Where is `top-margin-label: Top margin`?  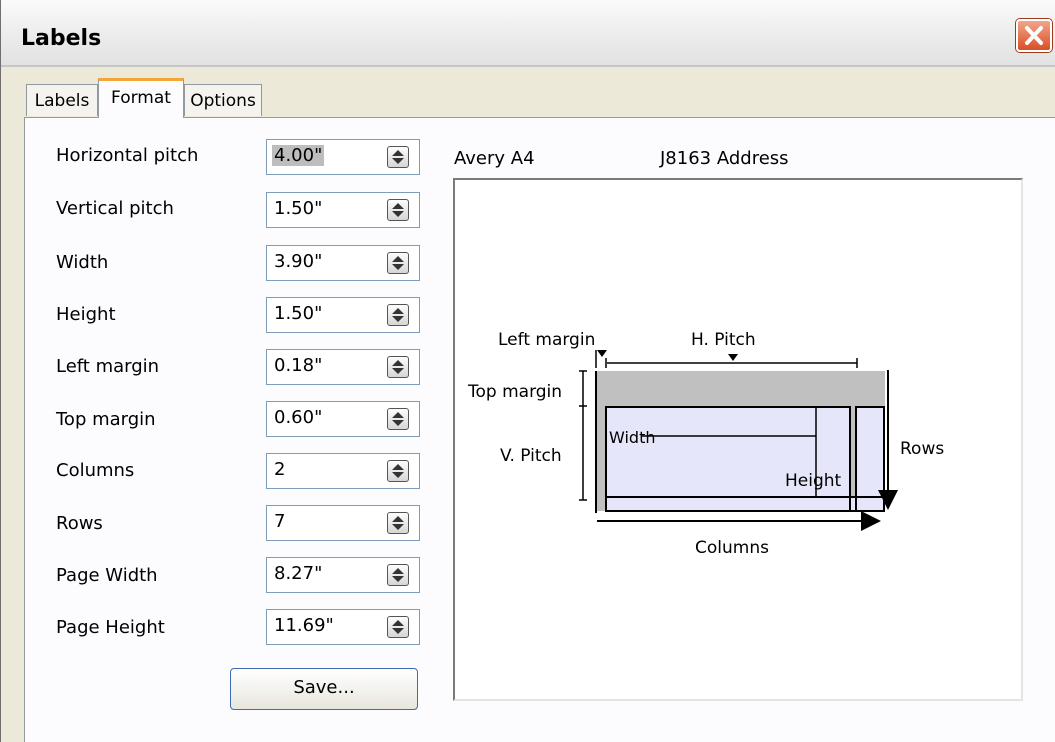 top-margin-label: Top margin is located at coordinates (106, 419).